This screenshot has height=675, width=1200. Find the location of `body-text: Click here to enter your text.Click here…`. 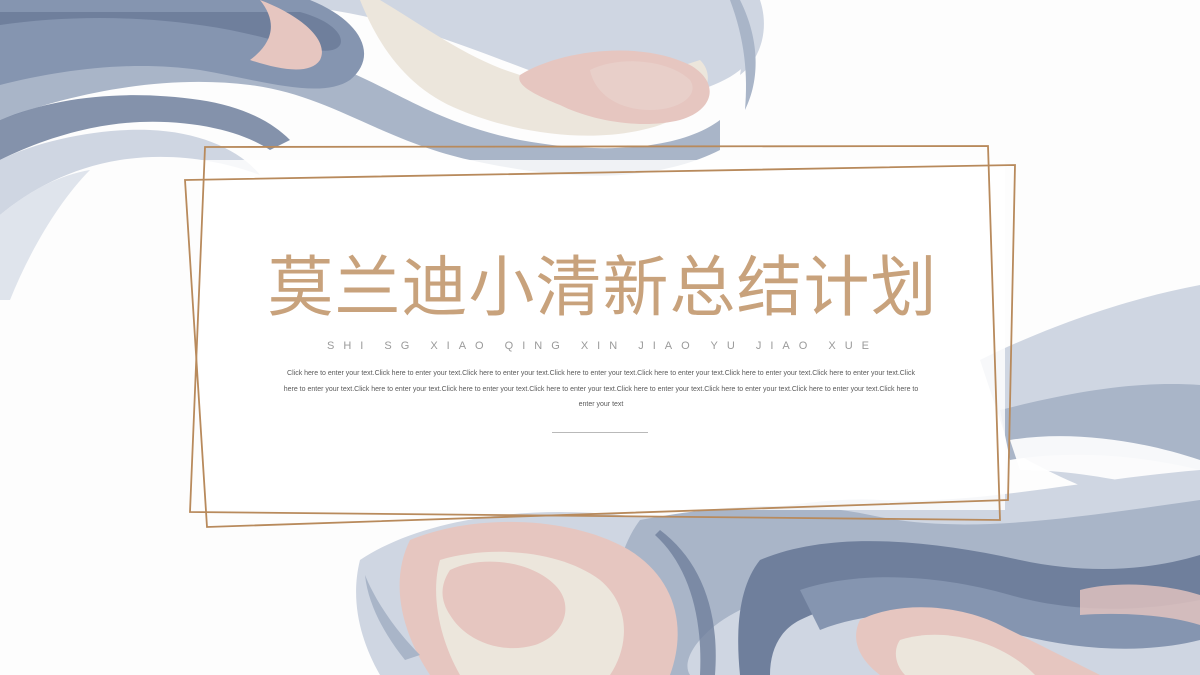

body-text: Click here to enter your text.Click here… is located at coordinates (601, 389).